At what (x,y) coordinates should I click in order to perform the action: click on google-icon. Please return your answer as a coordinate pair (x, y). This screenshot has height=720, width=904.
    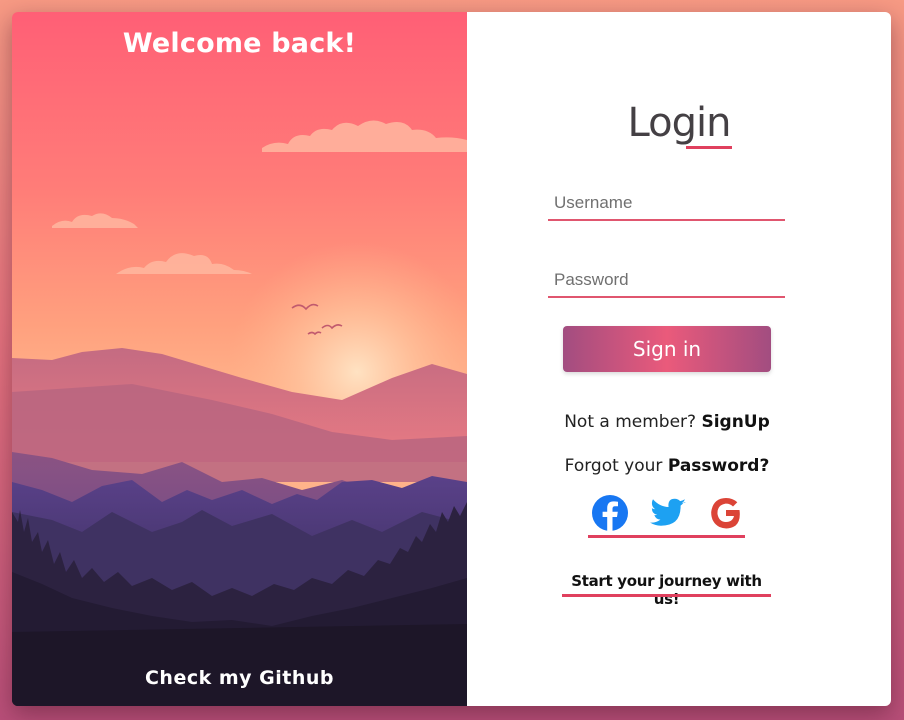
    Looking at the image, I should click on (726, 513).